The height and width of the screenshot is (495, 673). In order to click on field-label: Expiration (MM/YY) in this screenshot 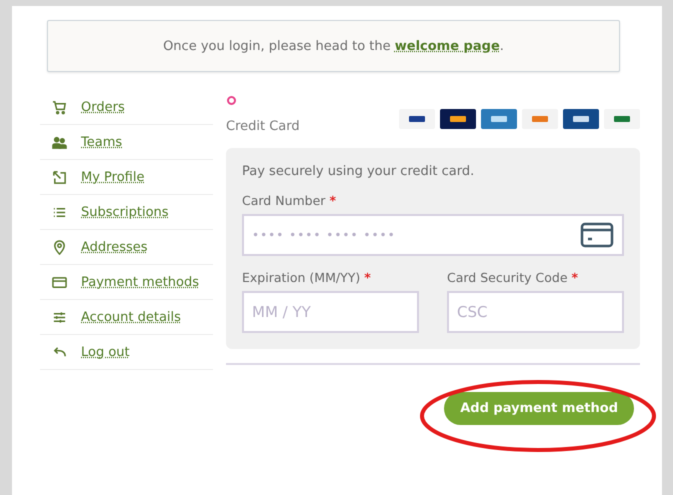, I will do `click(301, 277)`.